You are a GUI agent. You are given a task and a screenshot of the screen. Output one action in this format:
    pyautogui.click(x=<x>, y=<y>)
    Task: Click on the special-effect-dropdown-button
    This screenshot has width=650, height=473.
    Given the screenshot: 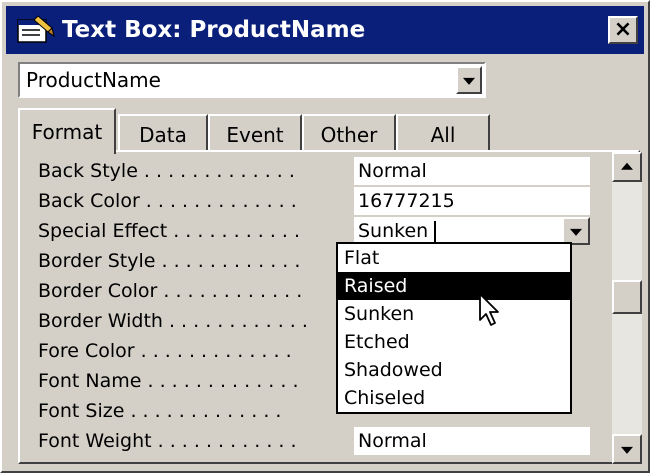 What is the action you would take?
    pyautogui.click(x=576, y=231)
    